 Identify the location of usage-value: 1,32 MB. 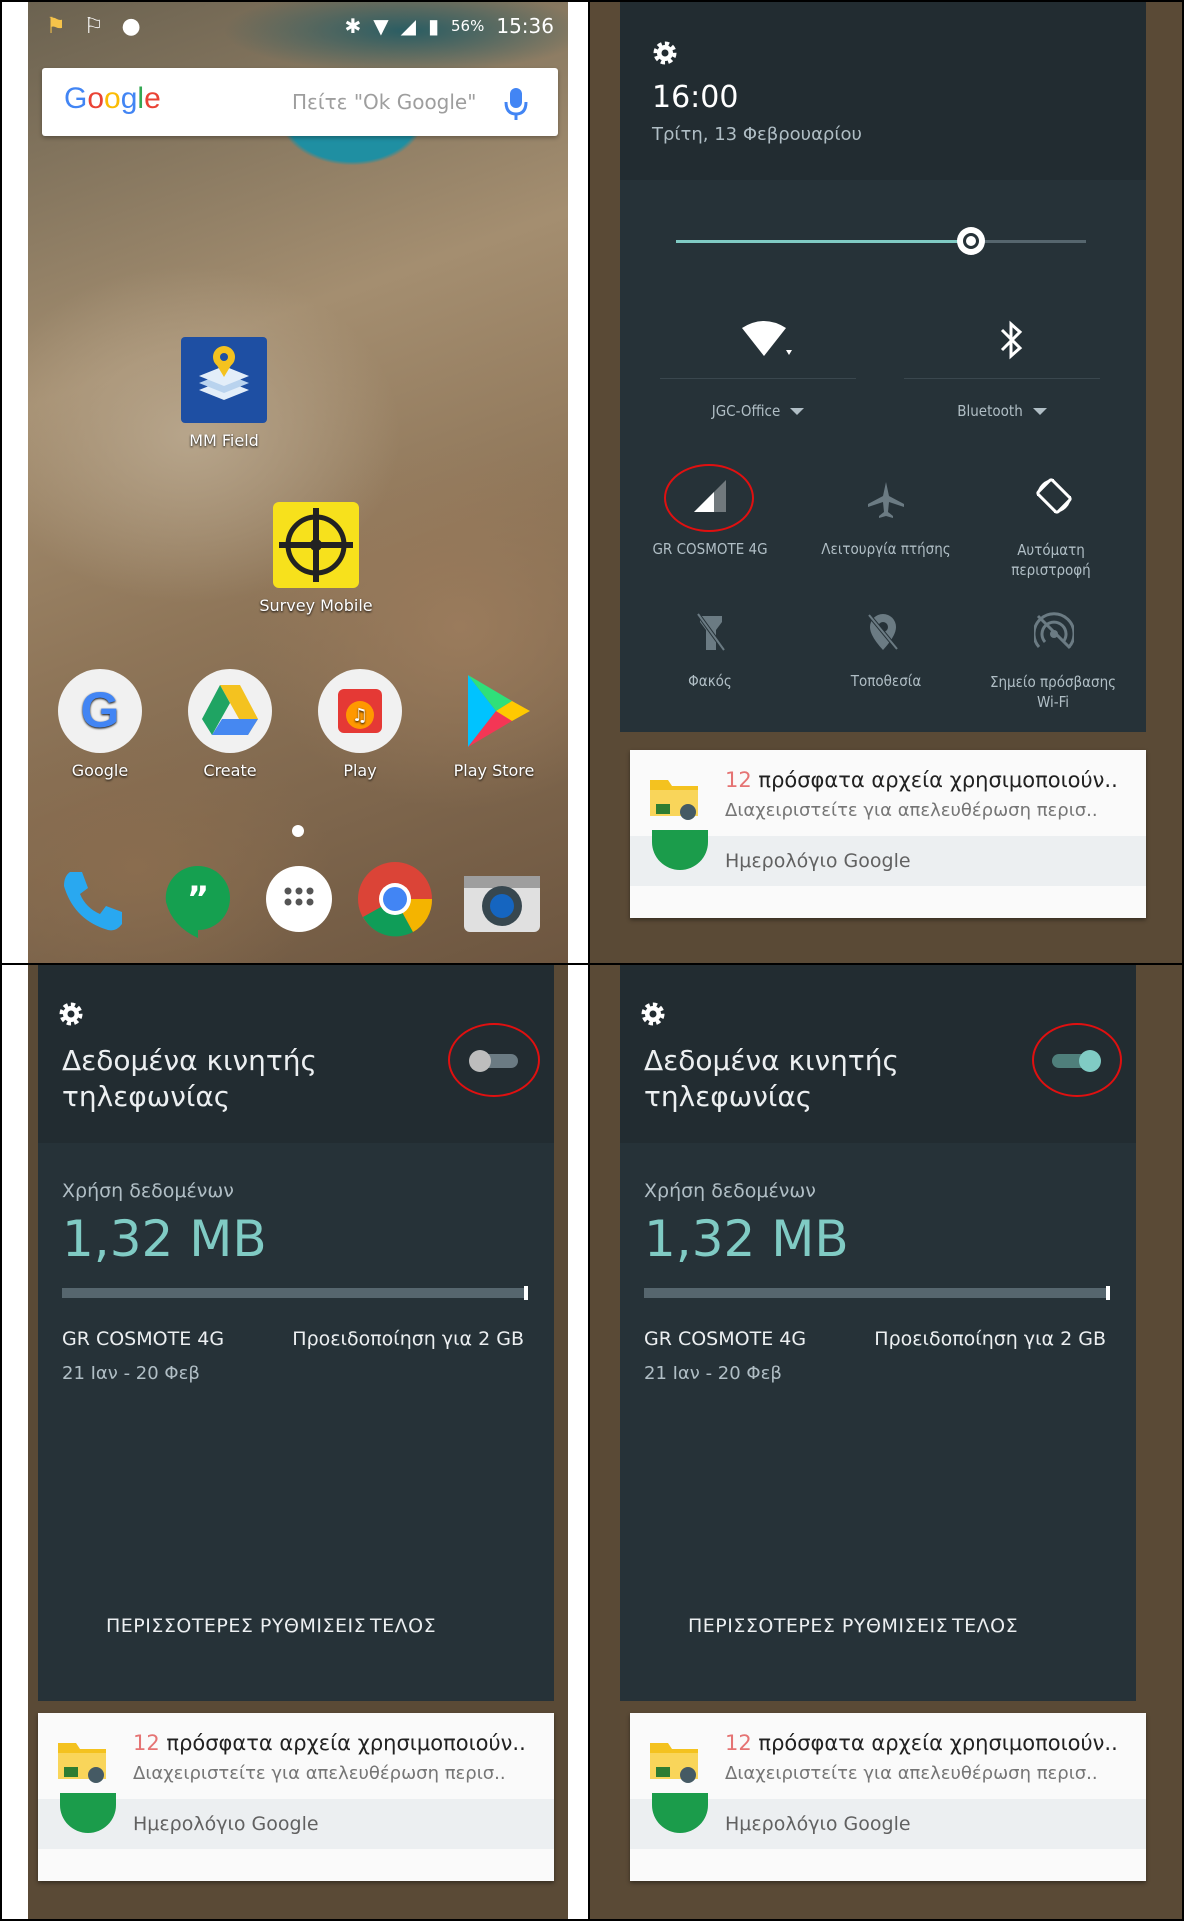
(746, 1239).